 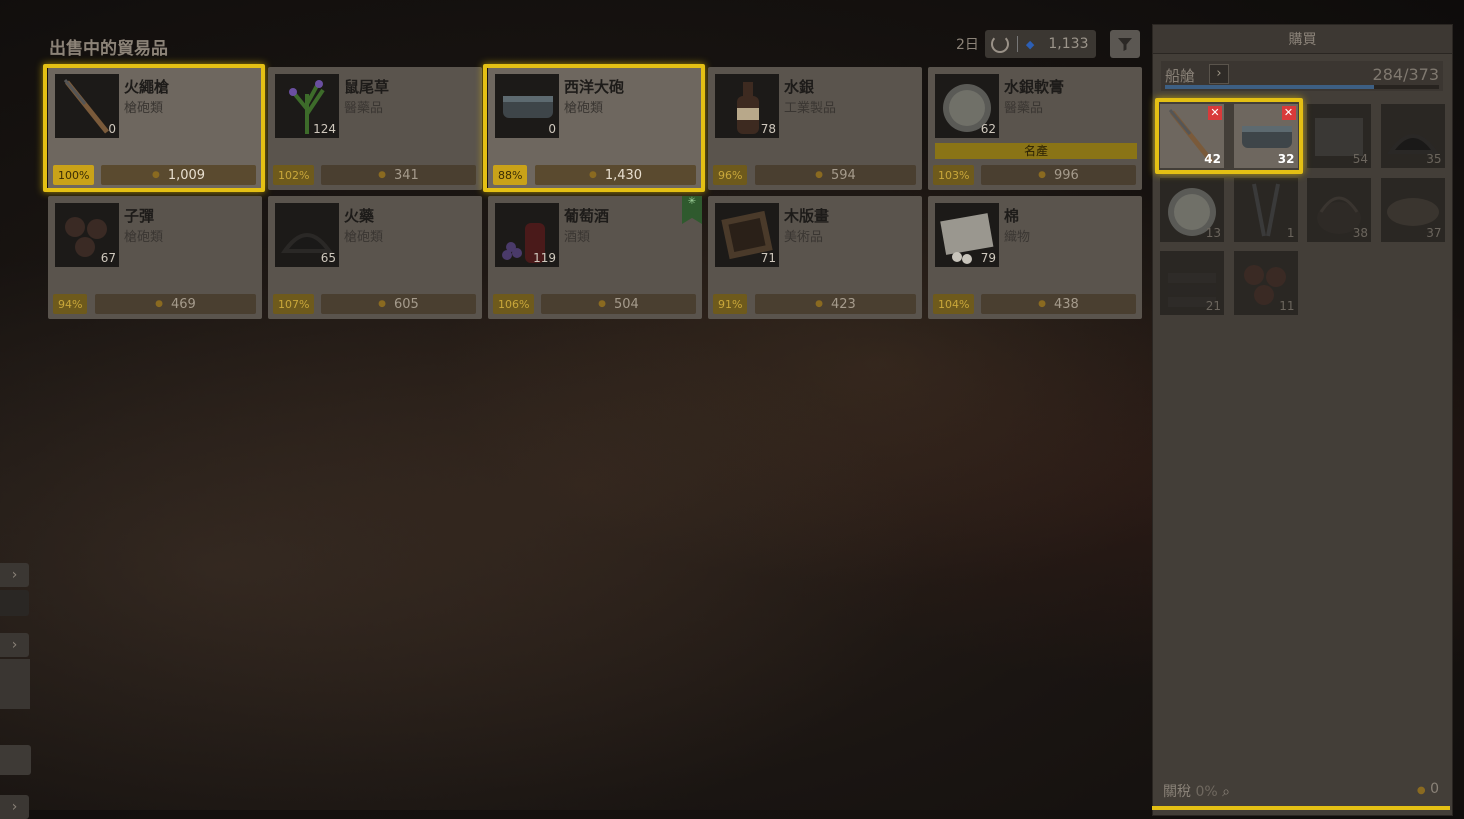 I want to click on purchase-slot: 35, so click(x=1412, y=136).